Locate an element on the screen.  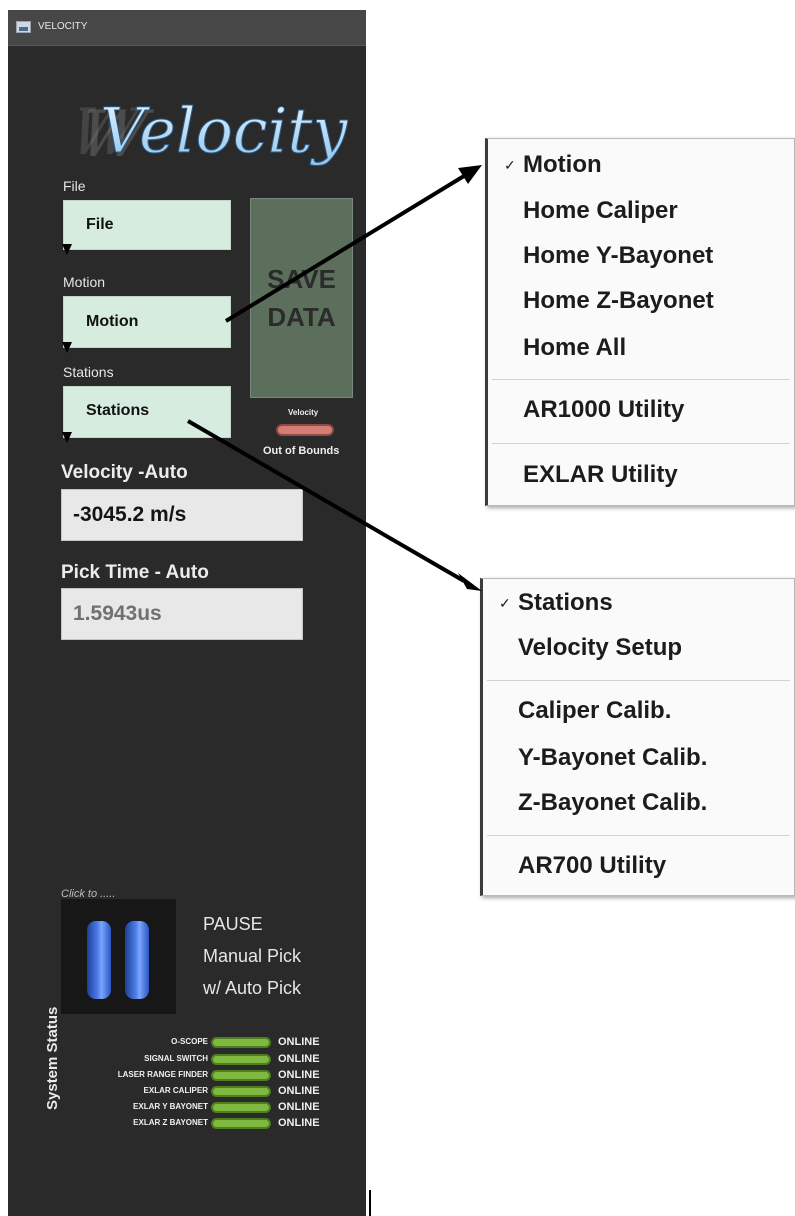
save-data-button: SAVE DATA is located at coordinates (301, 298).